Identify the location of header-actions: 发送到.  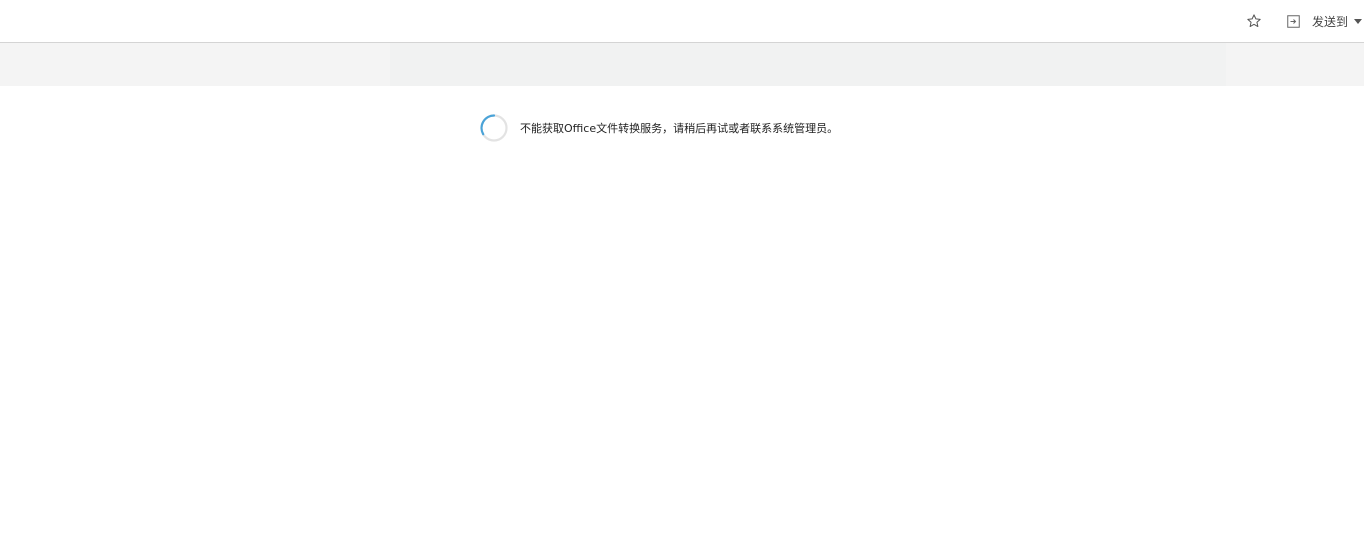
(1304, 21).